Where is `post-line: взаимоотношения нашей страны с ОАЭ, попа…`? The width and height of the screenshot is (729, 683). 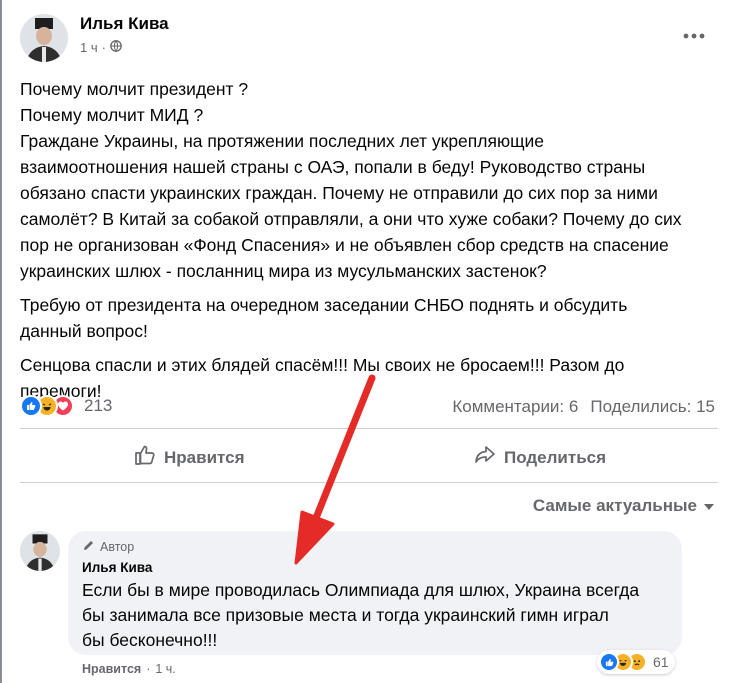 post-line: взаимоотношения нашей страны с ОАЭ, попа… is located at coordinates (333, 167).